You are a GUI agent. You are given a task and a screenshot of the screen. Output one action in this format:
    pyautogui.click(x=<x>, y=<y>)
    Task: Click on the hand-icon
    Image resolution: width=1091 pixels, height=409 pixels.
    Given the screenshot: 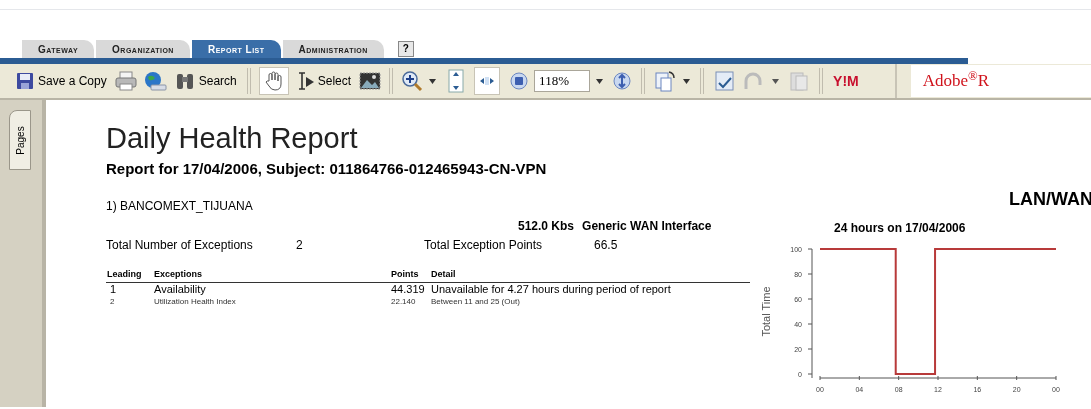 What is the action you would take?
    pyautogui.click(x=273, y=81)
    